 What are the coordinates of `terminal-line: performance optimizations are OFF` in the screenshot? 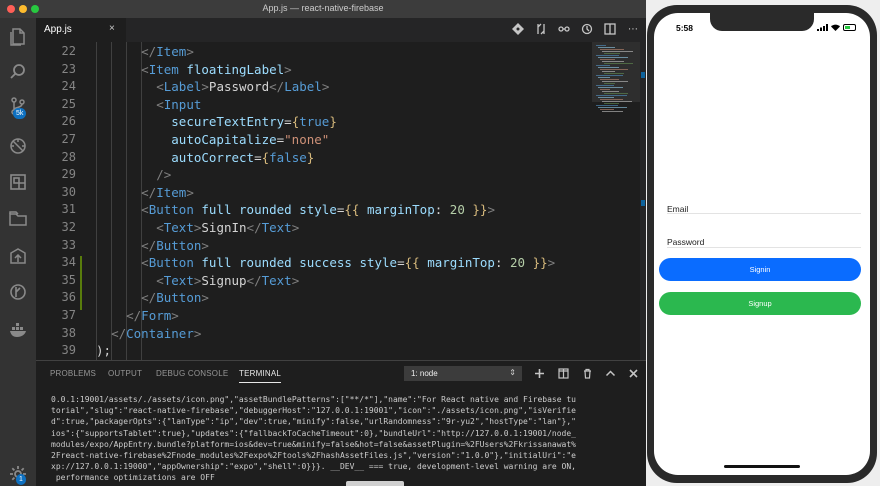 It's located at (133, 478).